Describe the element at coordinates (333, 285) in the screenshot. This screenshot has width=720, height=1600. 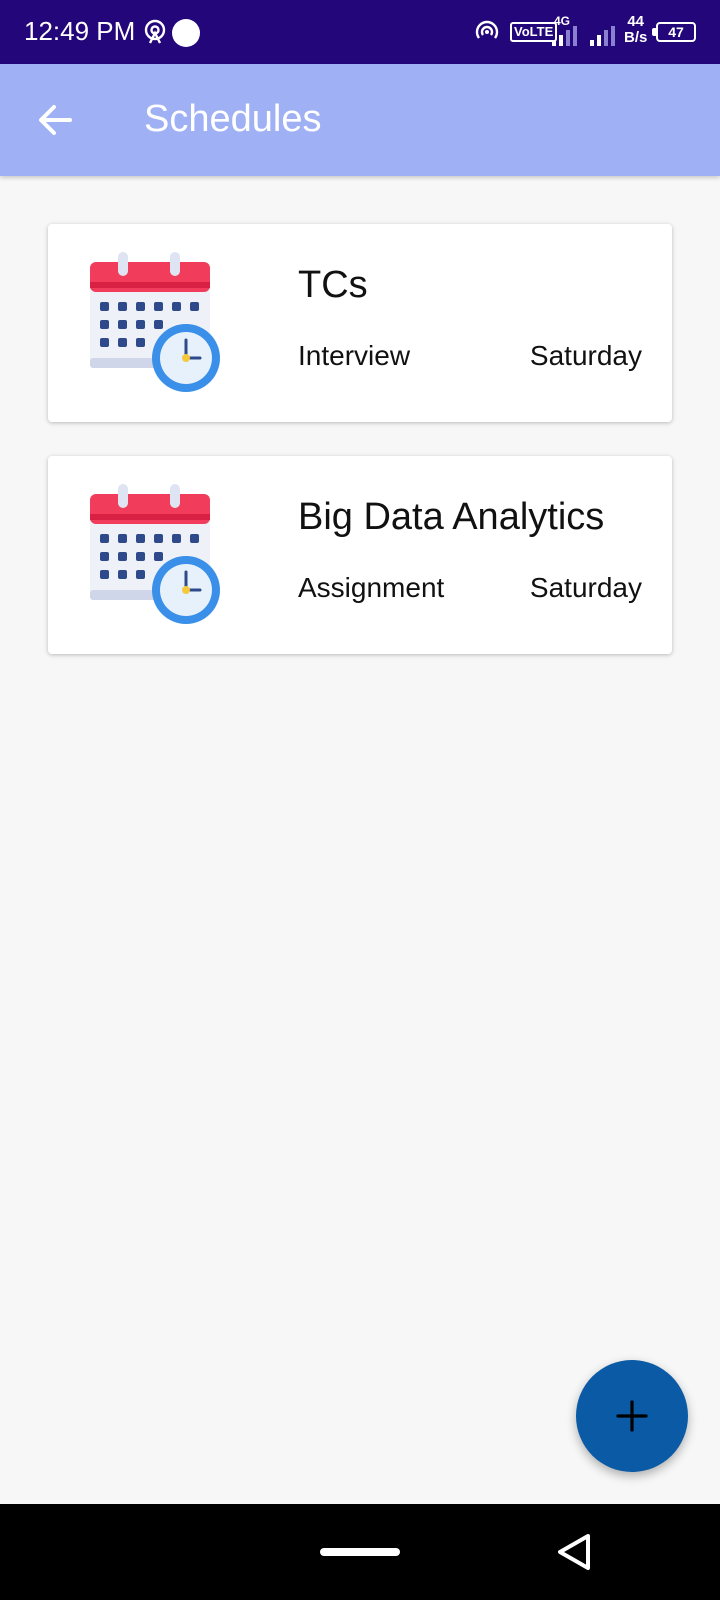
I see `schedule-title: TCs` at that location.